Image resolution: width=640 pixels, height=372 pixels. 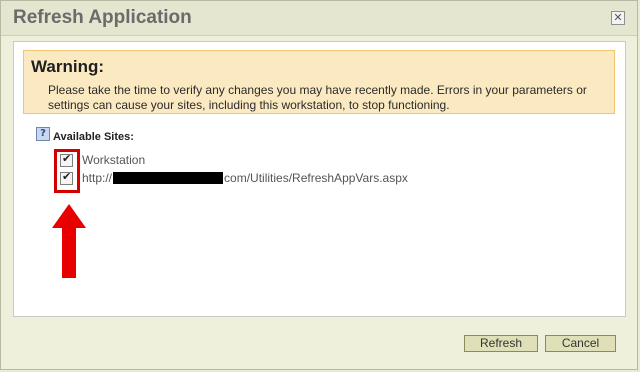 What do you see at coordinates (618, 18) in the screenshot?
I see `close-icon: ✕` at bounding box center [618, 18].